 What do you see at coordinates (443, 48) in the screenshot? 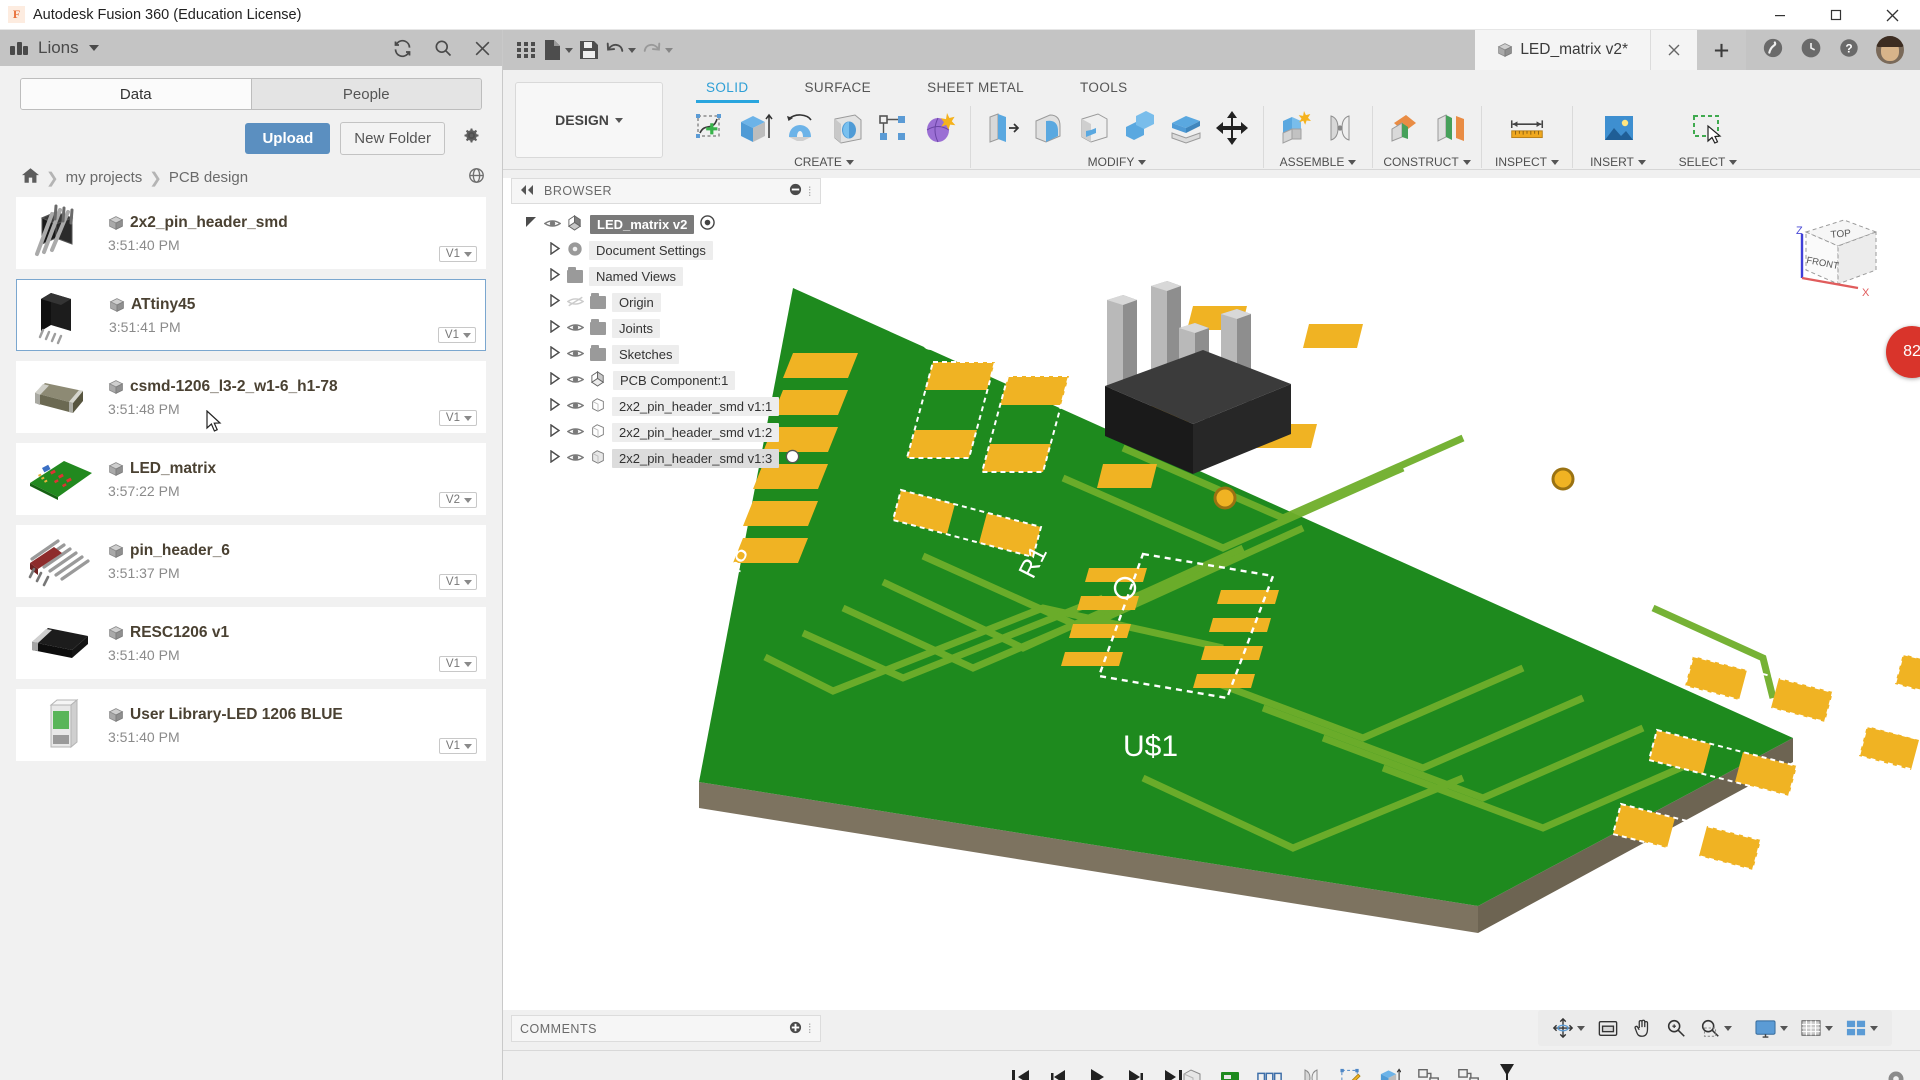
I see `search-icon` at bounding box center [443, 48].